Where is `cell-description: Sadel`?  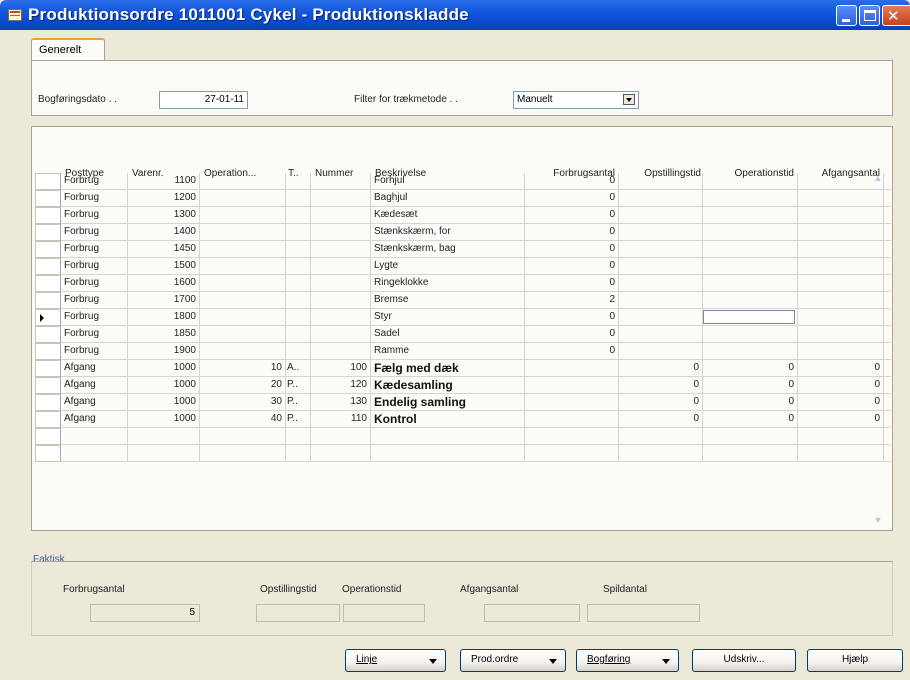
cell-description: Sadel is located at coordinates (448, 334).